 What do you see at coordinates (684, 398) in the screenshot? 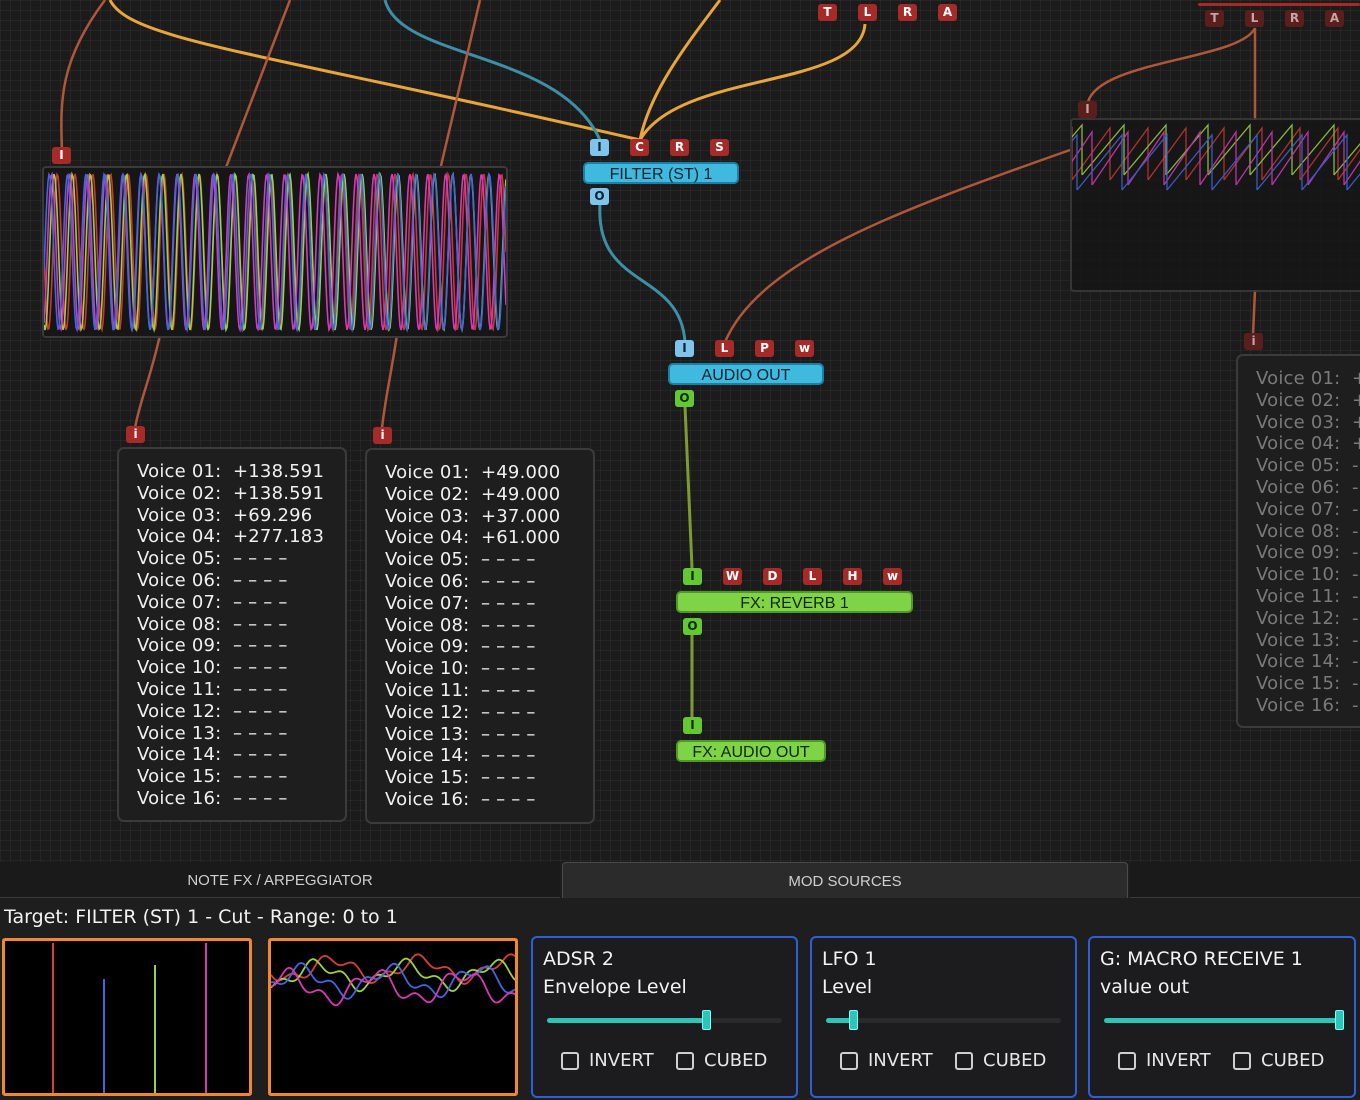
I see `audio-out-output-o: O` at bounding box center [684, 398].